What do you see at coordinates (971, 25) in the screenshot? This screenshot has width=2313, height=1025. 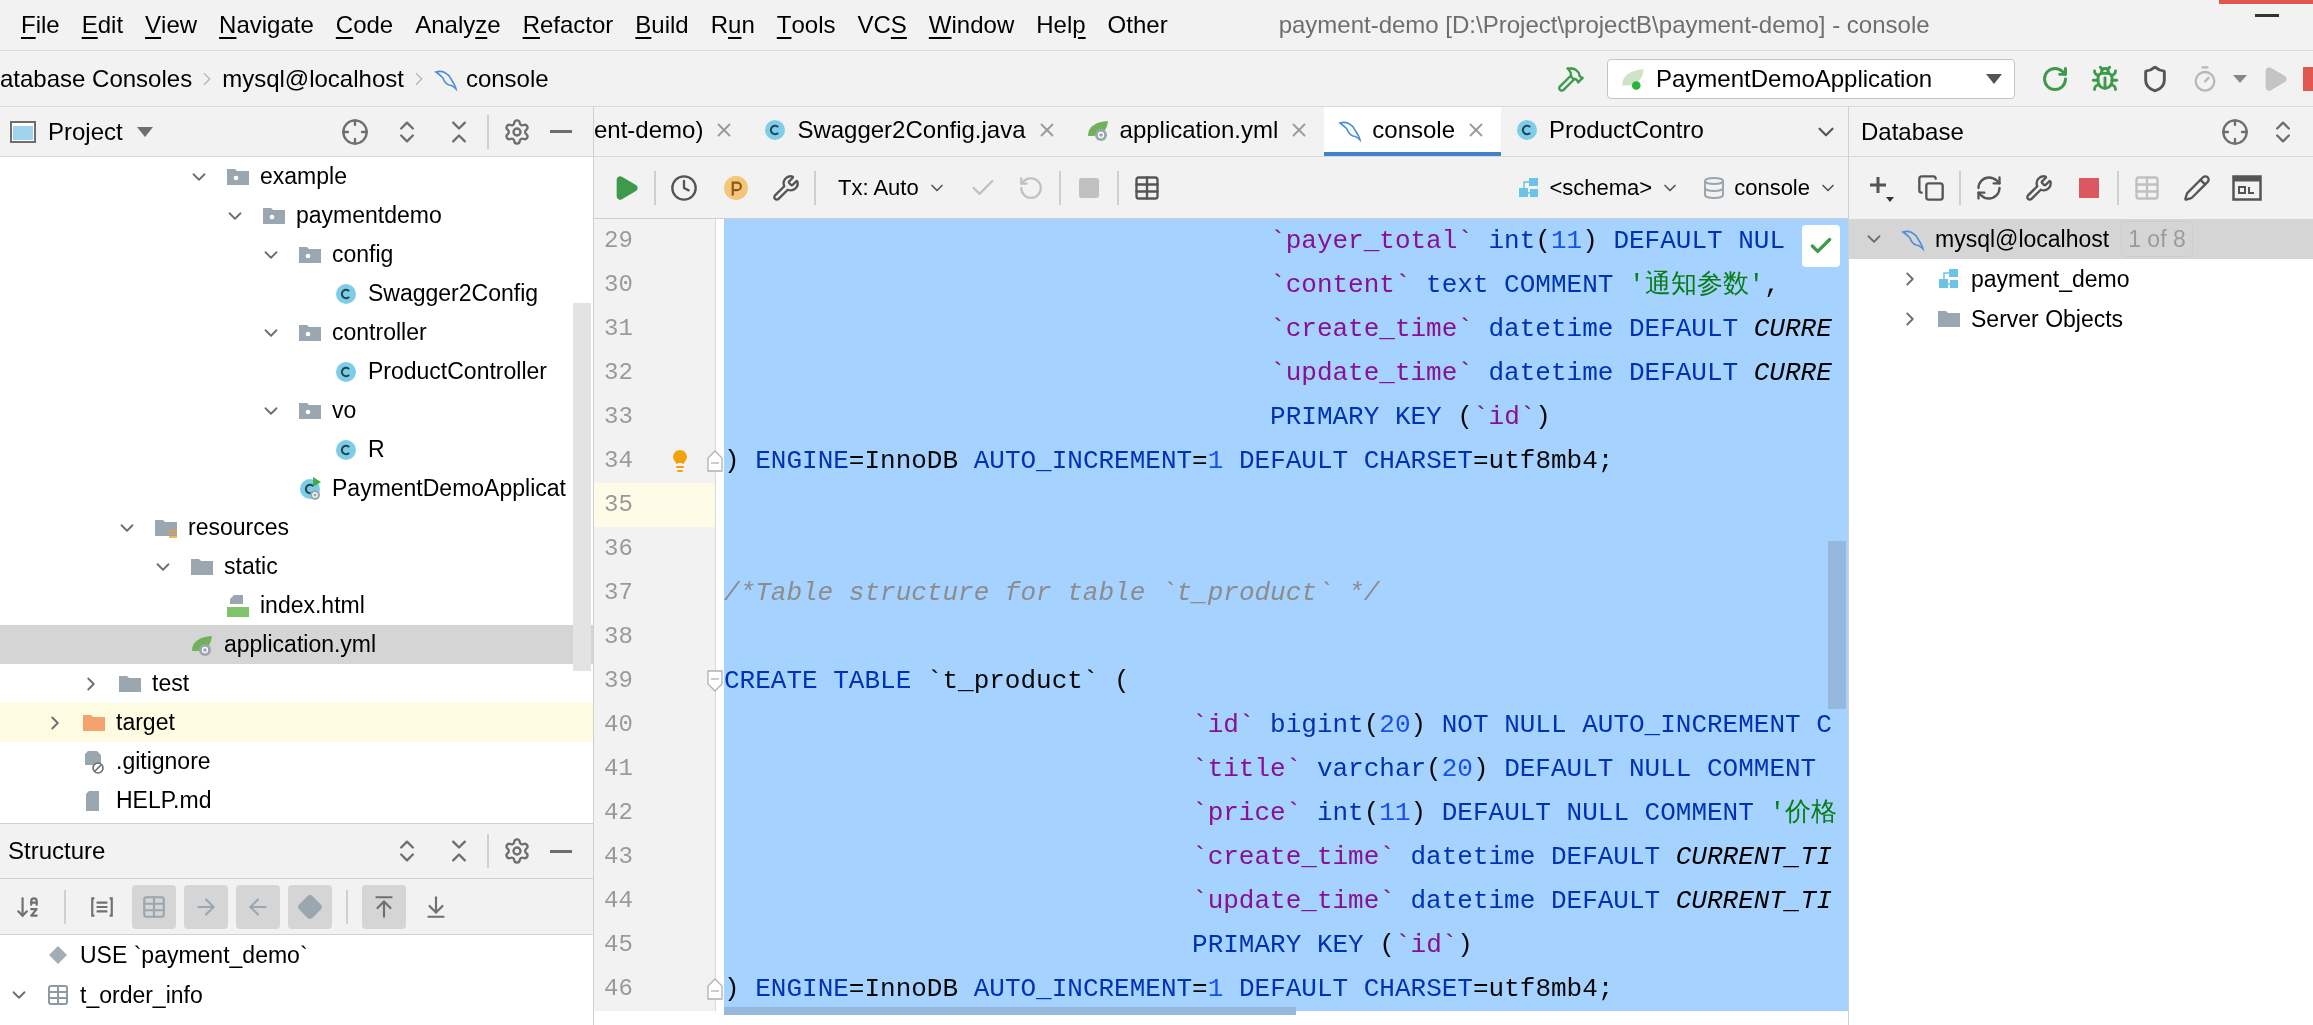 I see `menu-item: Window` at bounding box center [971, 25].